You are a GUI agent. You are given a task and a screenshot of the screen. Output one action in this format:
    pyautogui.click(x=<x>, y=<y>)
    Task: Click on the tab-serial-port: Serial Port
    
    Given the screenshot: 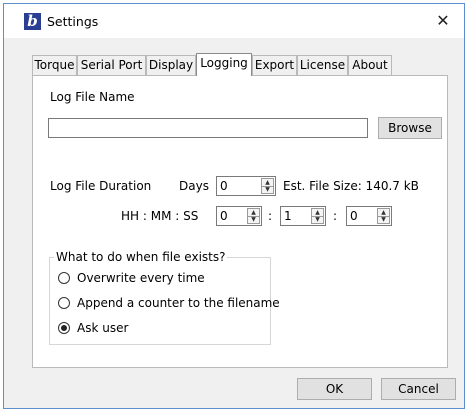 What is the action you would take?
    pyautogui.click(x=111, y=65)
    